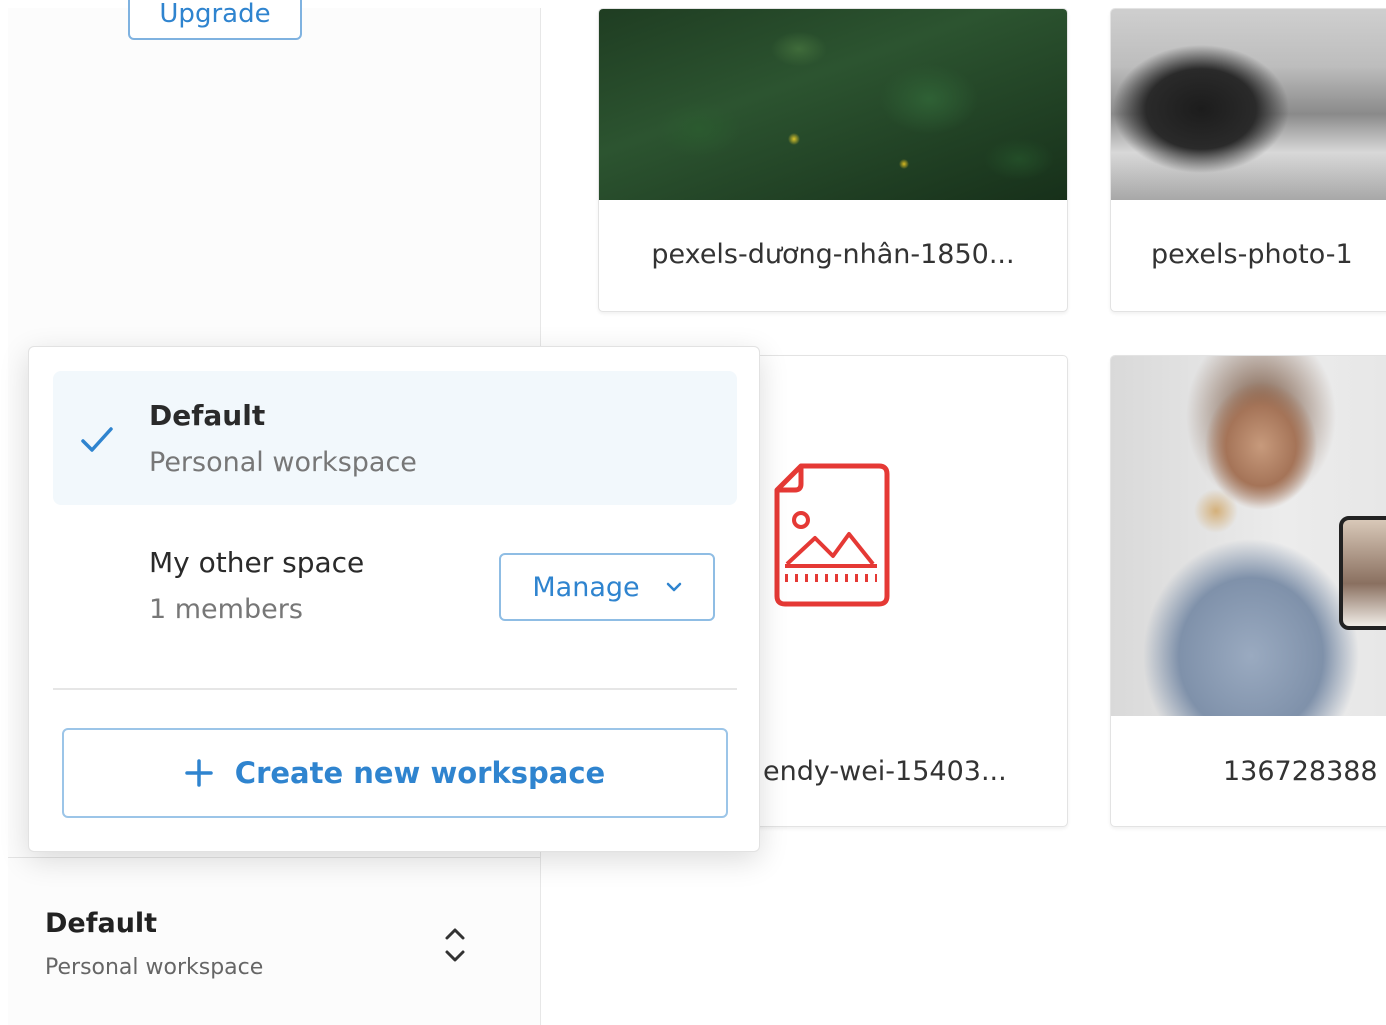 The image size is (1386, 1025). What do you see at coordinates (101, 923) in the screenshot?
I see `current-workspace-name: Default` at bounding box center [101, 923].